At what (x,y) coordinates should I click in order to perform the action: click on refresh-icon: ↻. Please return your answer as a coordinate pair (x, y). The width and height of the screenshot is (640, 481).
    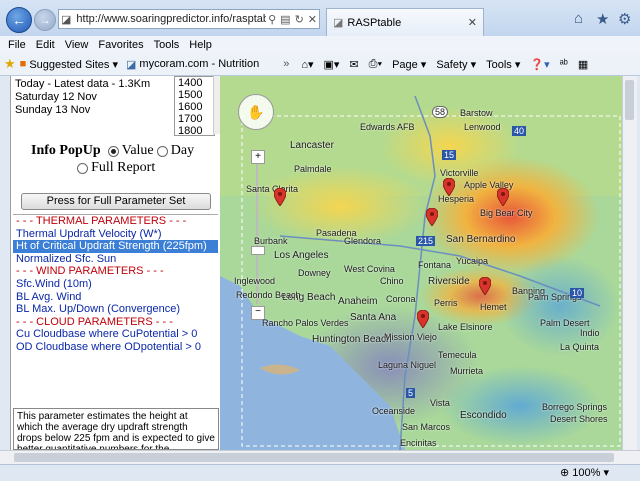
    Looking at the image, I should click on (299, 19).